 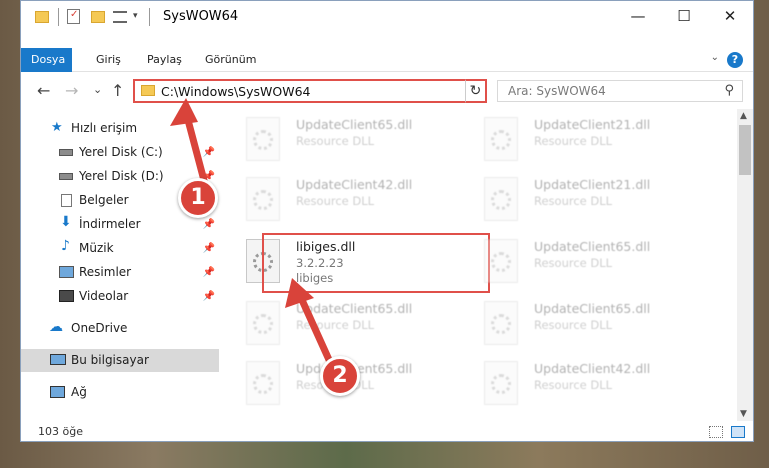 What do you see at coordinates (340, 376) in the screenshot?
I see `step-2-badge: 2` at bounding box center [340, 376].